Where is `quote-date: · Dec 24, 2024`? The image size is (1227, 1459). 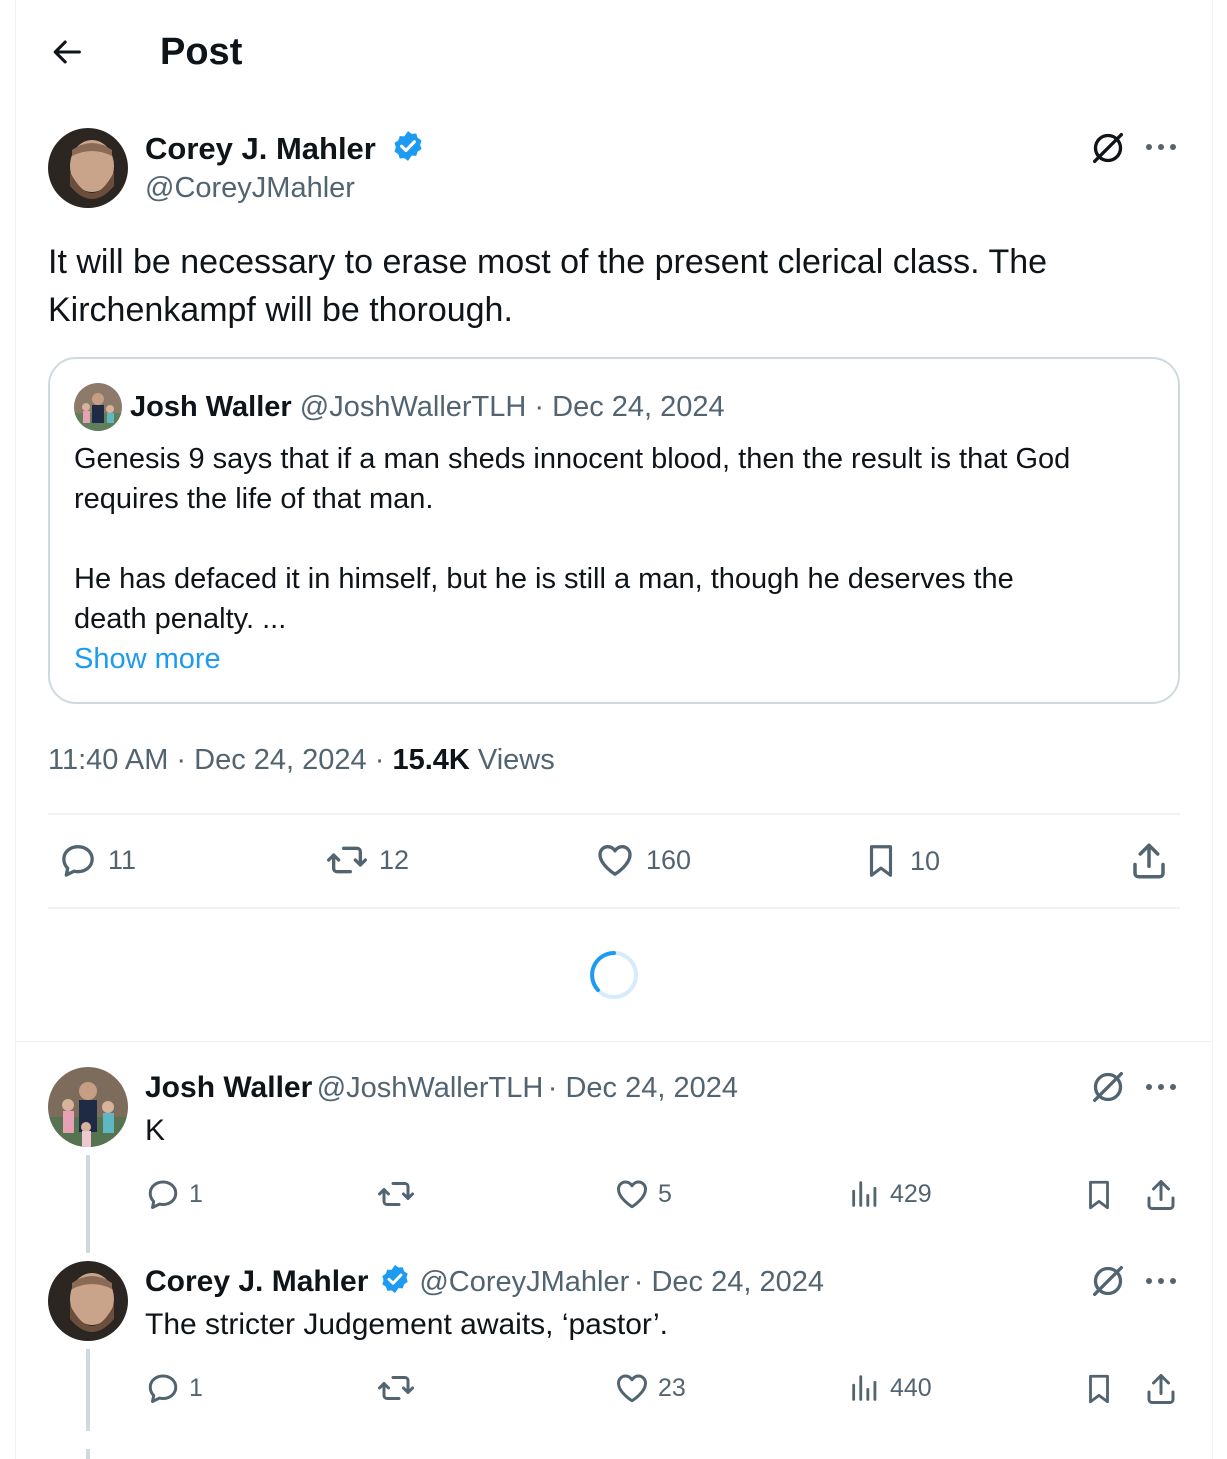 quote-date: · Dec 24, 2024 is located at coordinates (629, 407).